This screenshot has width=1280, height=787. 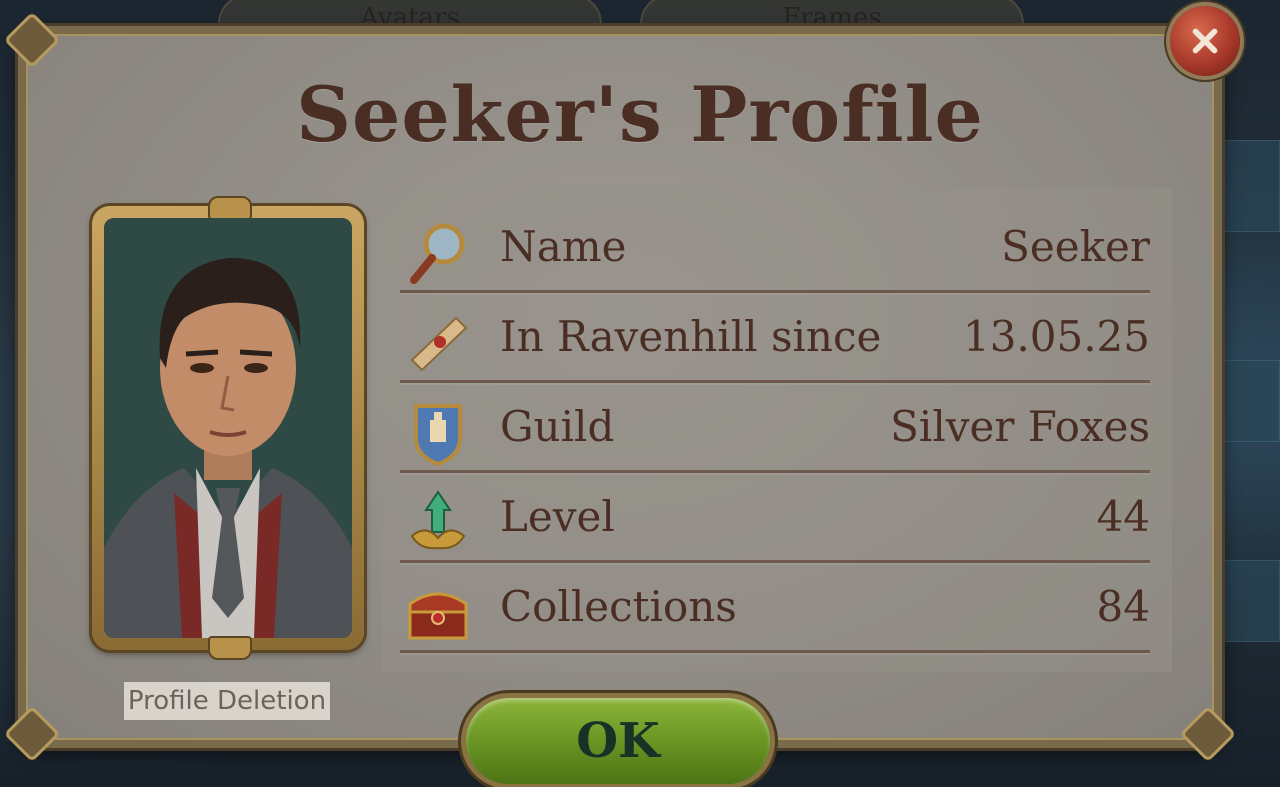 I want to click on avatar-frame, so click(x=228, y=428).